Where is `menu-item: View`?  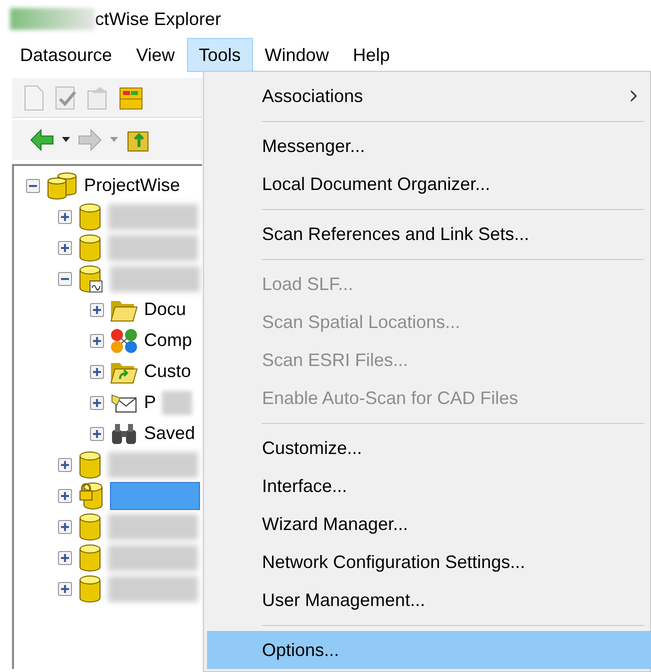 menu-item: View is located at coordinates (155, 55).